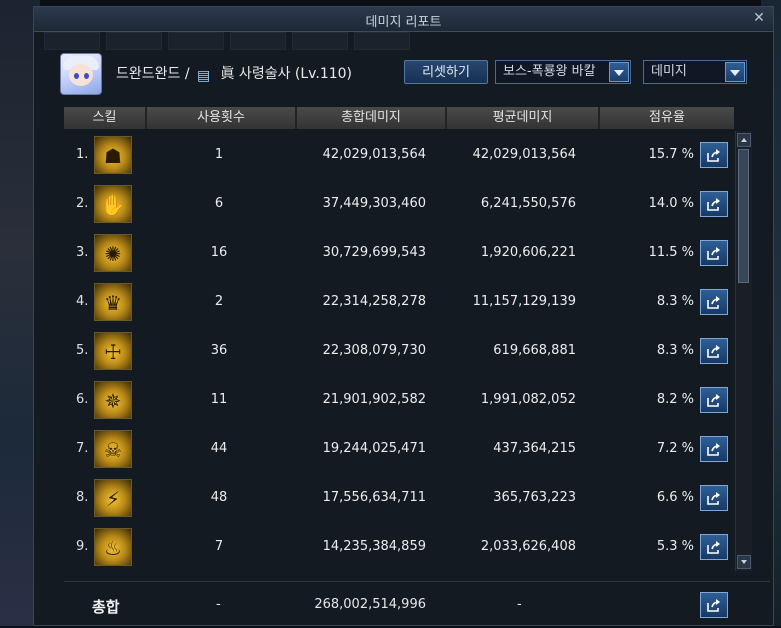 Image resolution: width=781 pixels, height=628 pixels. I want to click on header-uses: 사용횟수, so click(222, 118).